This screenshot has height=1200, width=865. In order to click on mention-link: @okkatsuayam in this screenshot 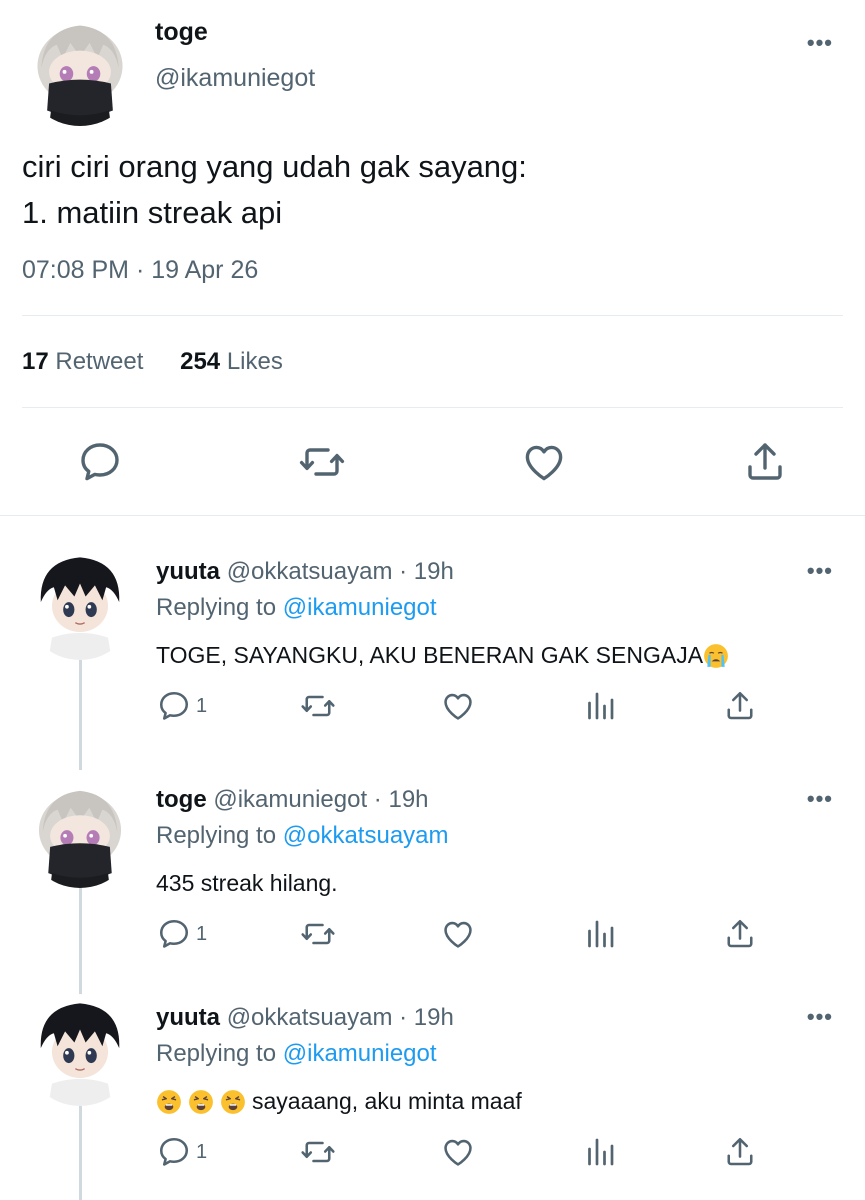, I will do `click(366, 835)`.